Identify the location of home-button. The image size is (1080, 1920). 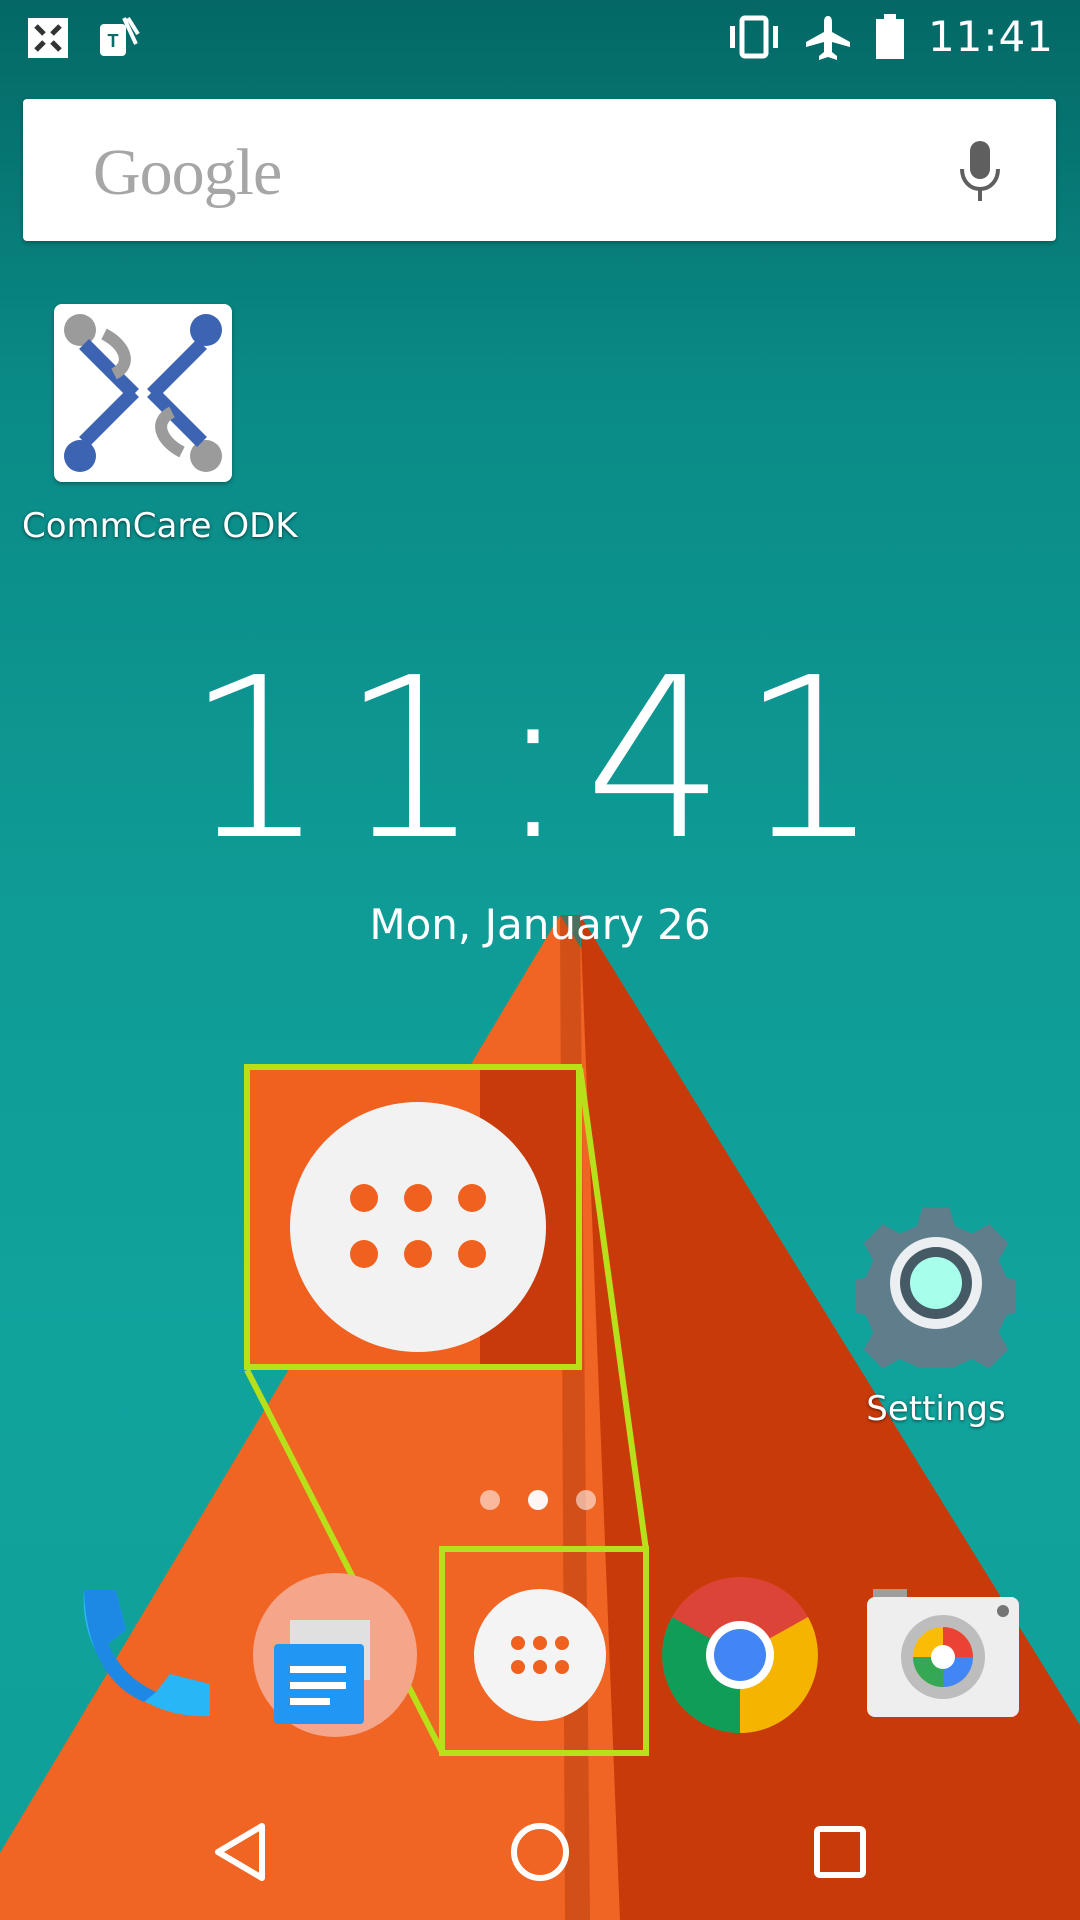
(540, 1852).